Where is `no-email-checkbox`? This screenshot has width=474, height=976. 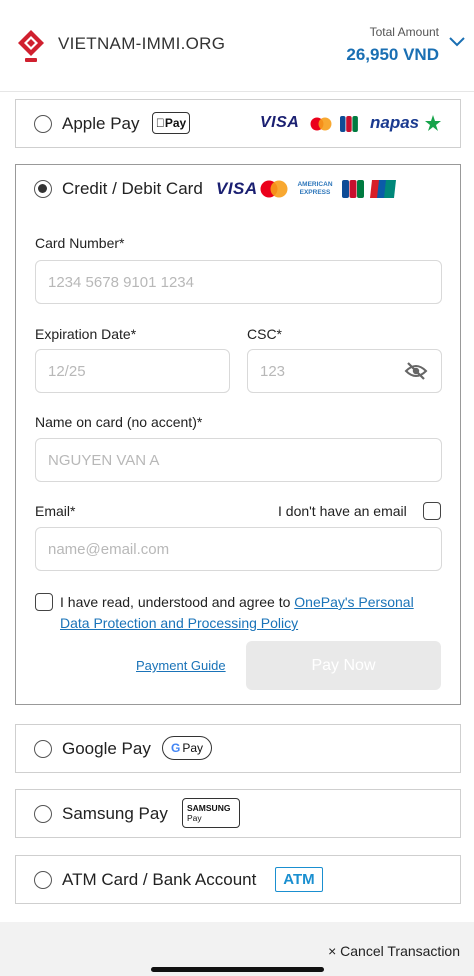
no-email-checkbox is located at coordinates (432, 511).